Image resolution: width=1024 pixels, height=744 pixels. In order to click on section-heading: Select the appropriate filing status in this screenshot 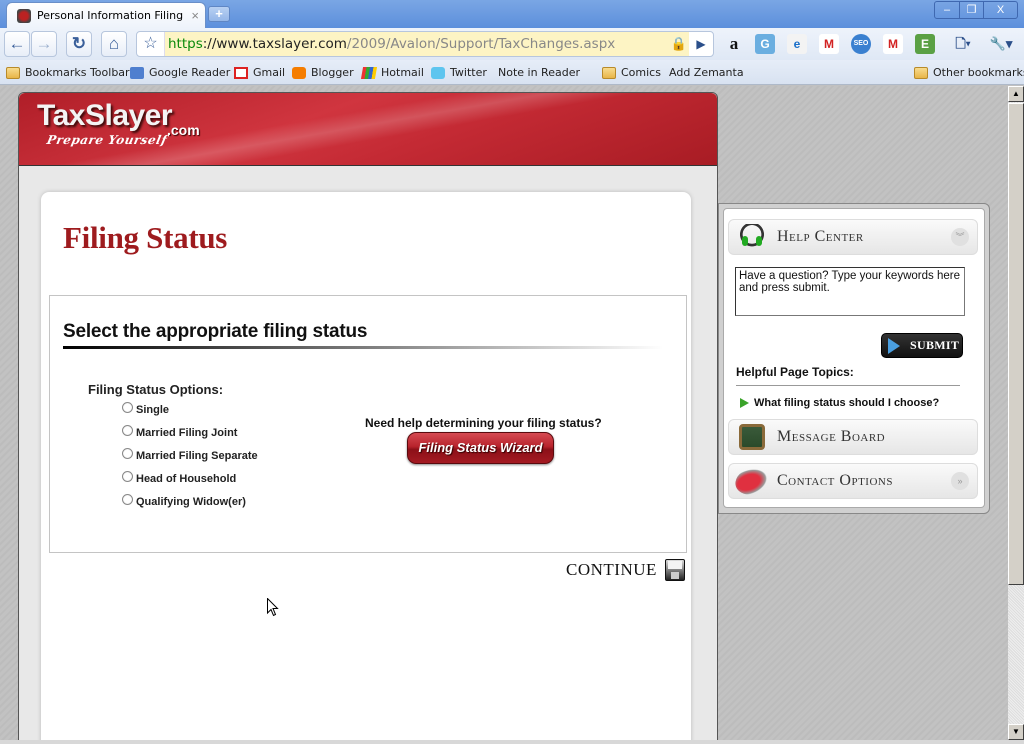, I will do `click(215, 331)`.